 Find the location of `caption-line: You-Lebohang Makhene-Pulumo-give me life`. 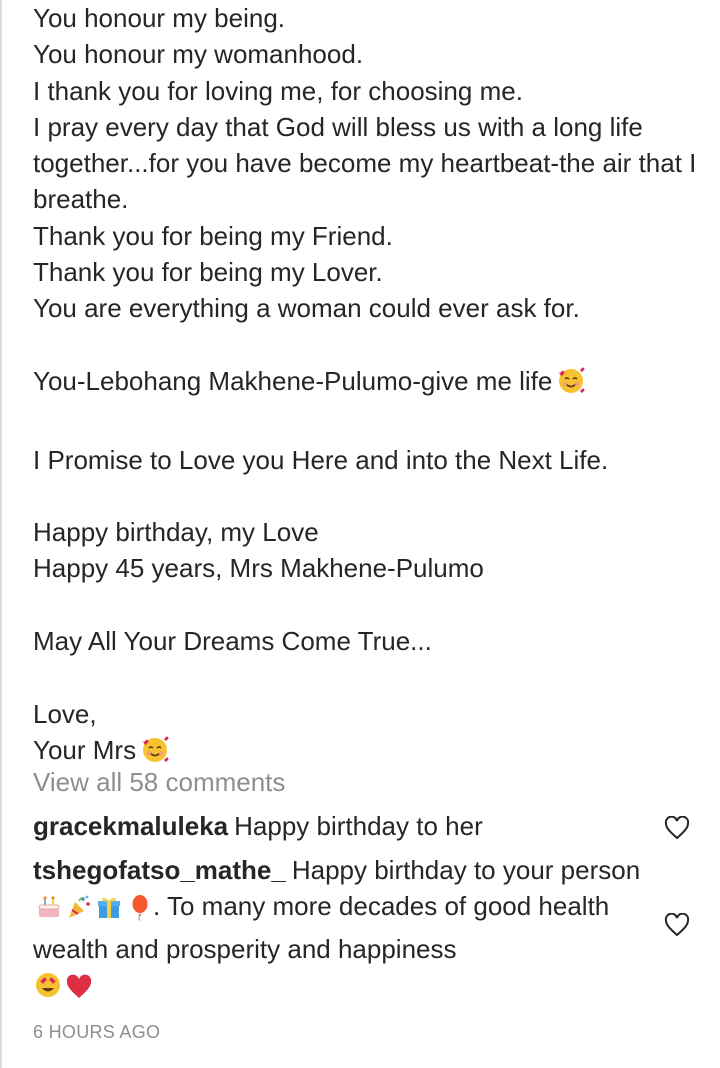

caption-line: You-Lebohang Makhene-Pulumo-give me life is located at coordinates (368, 384).